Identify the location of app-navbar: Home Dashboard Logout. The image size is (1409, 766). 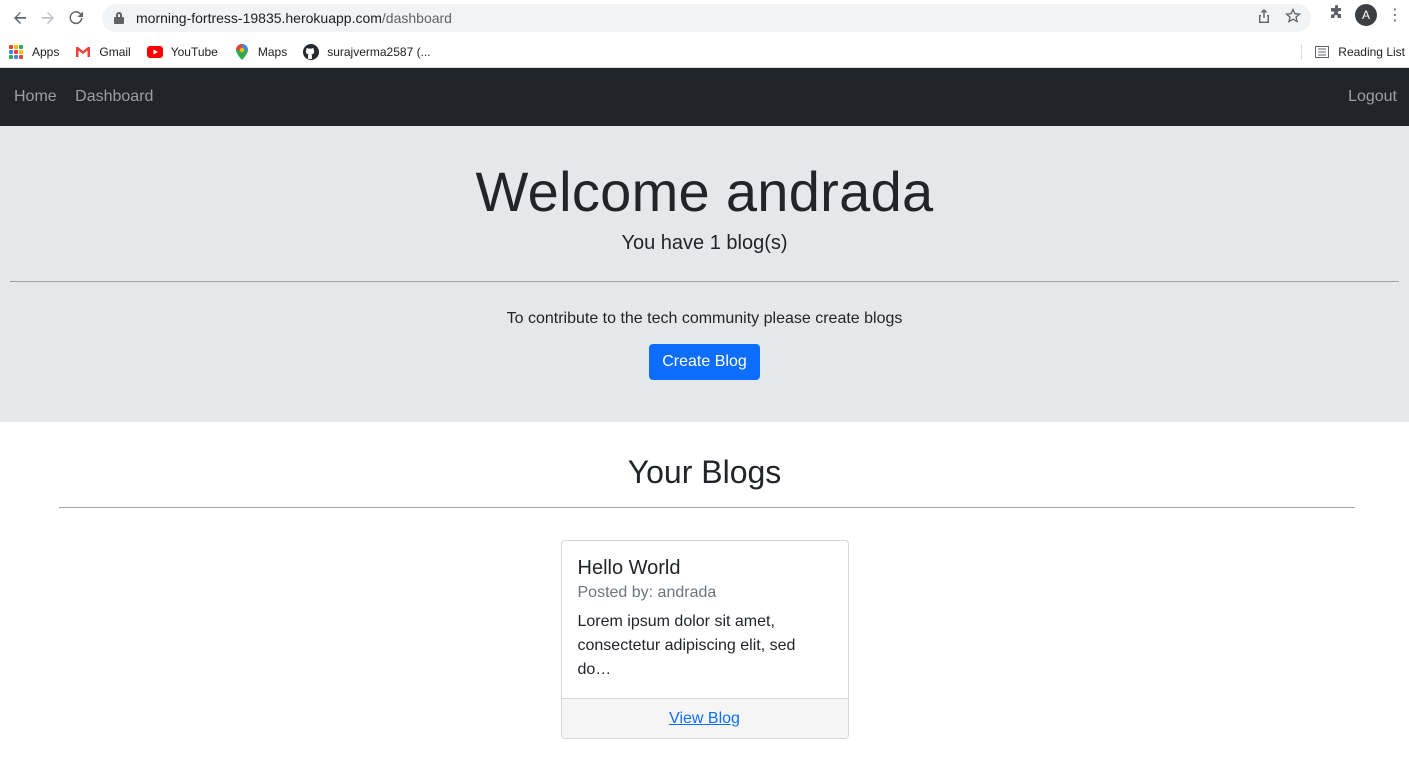
(704, 97).